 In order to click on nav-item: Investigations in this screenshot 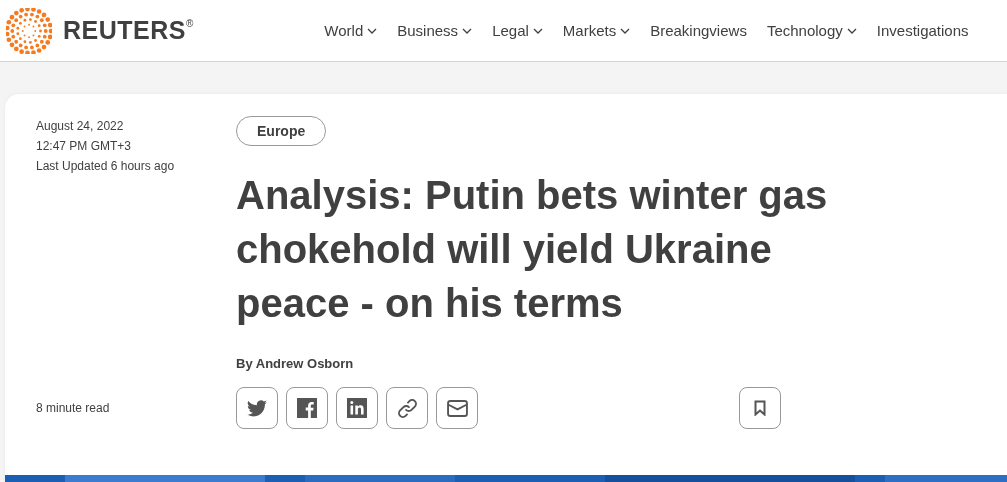, I will do `click(922, 30)`.